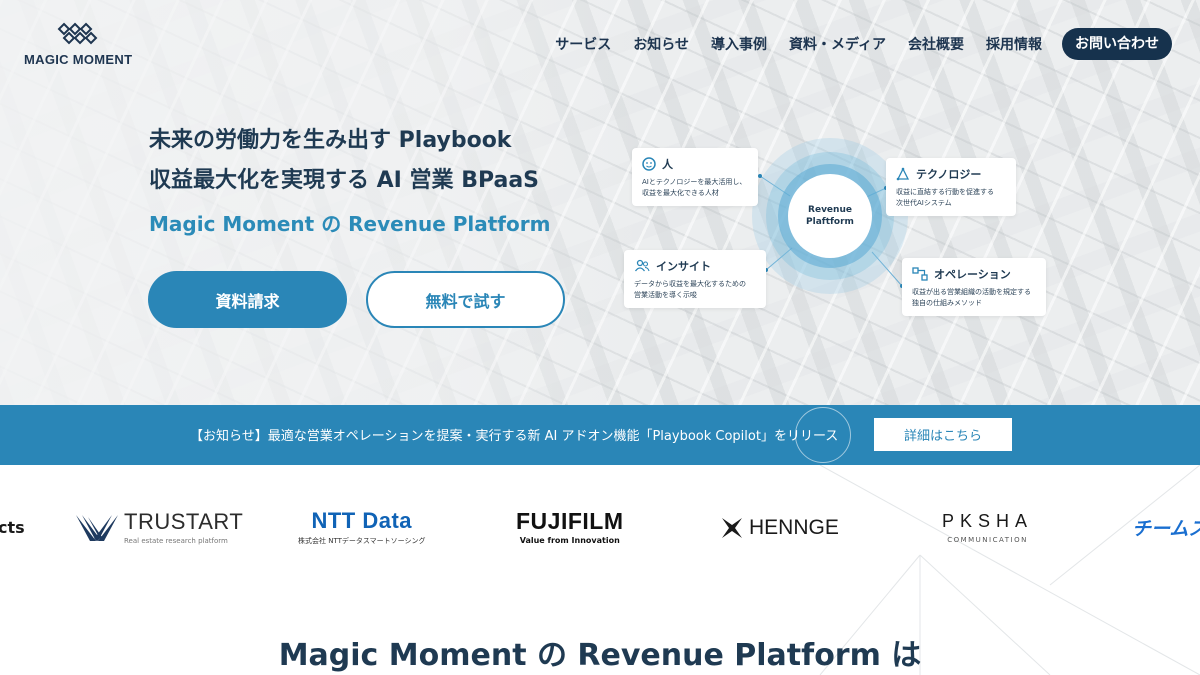  Describe the element at coordinates (667, 164) in the screenshot. I see `card-person-title: 人` at that location.